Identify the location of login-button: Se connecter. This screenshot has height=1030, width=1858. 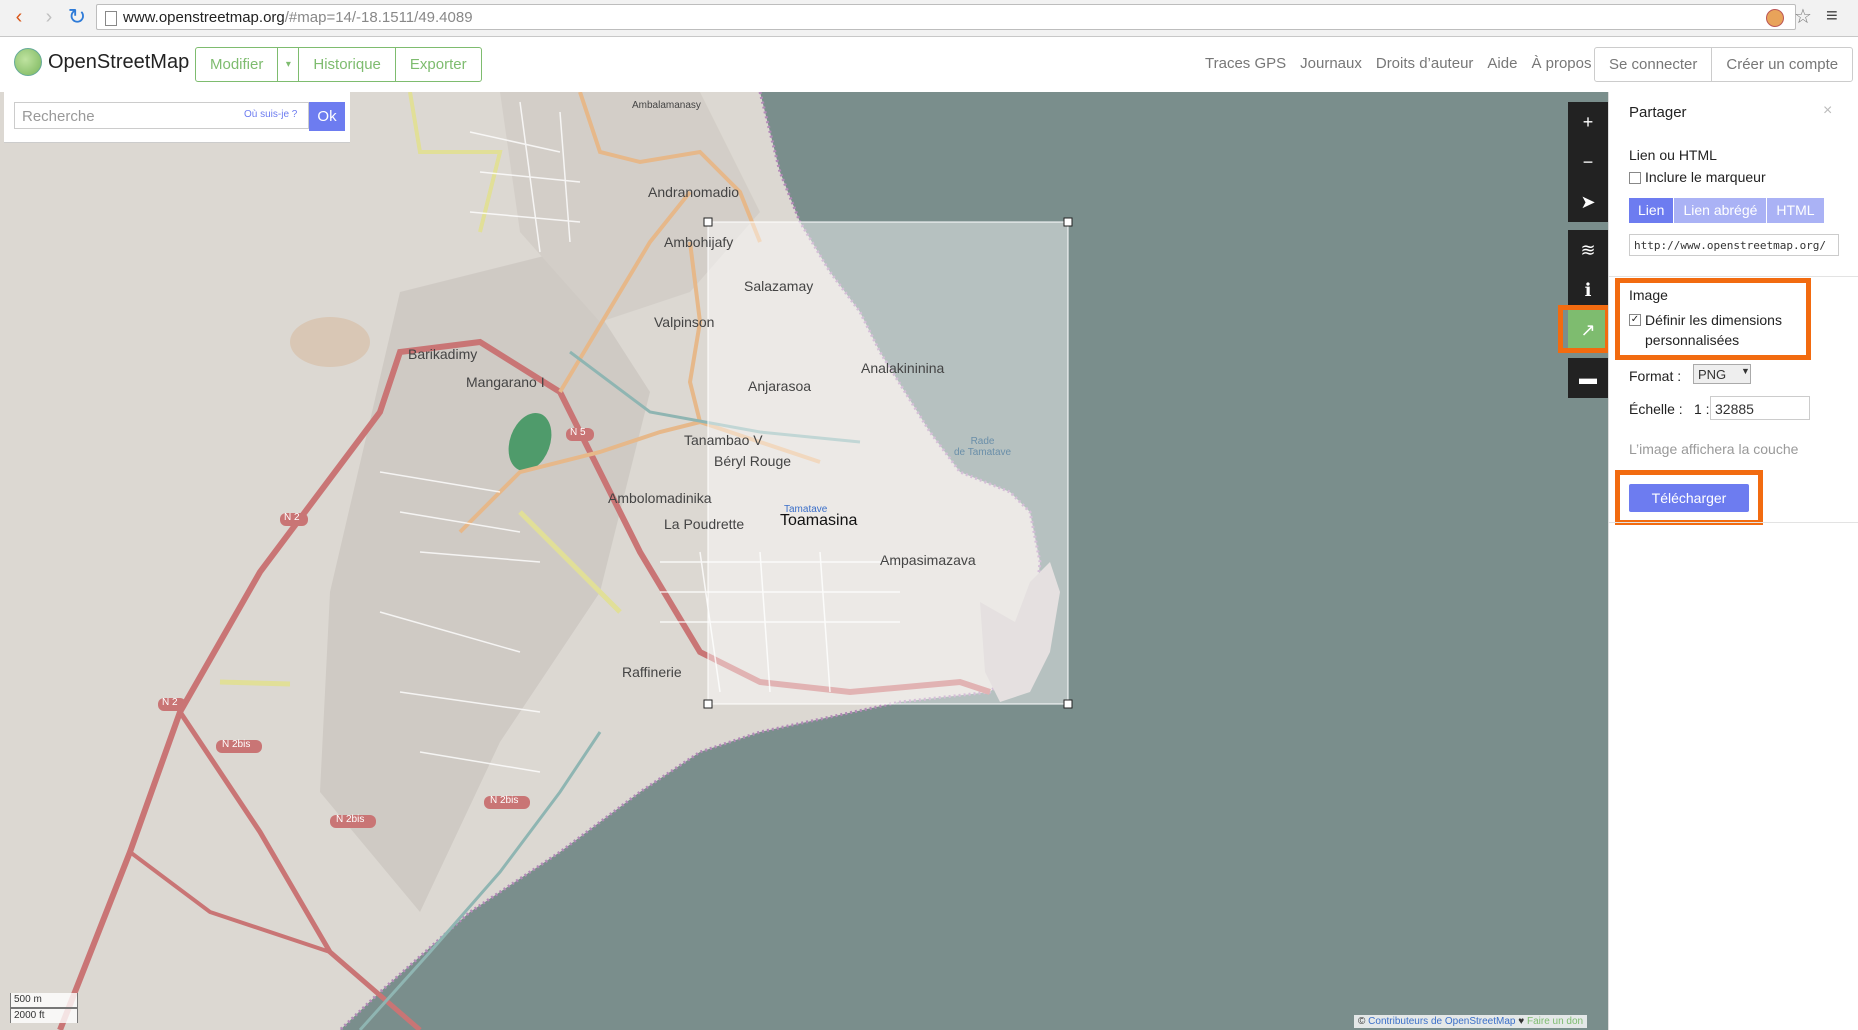
(1654, 64).